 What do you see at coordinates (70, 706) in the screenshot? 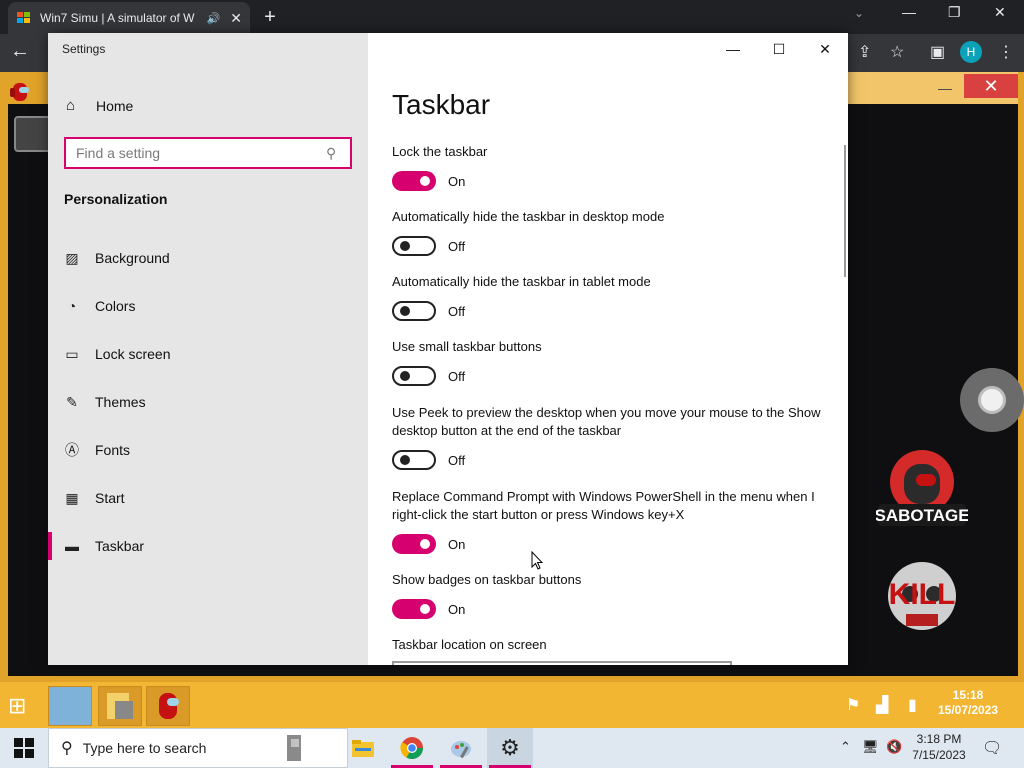
I see `sim-taskbar-app-desktop` at bounding box center [70, 706].